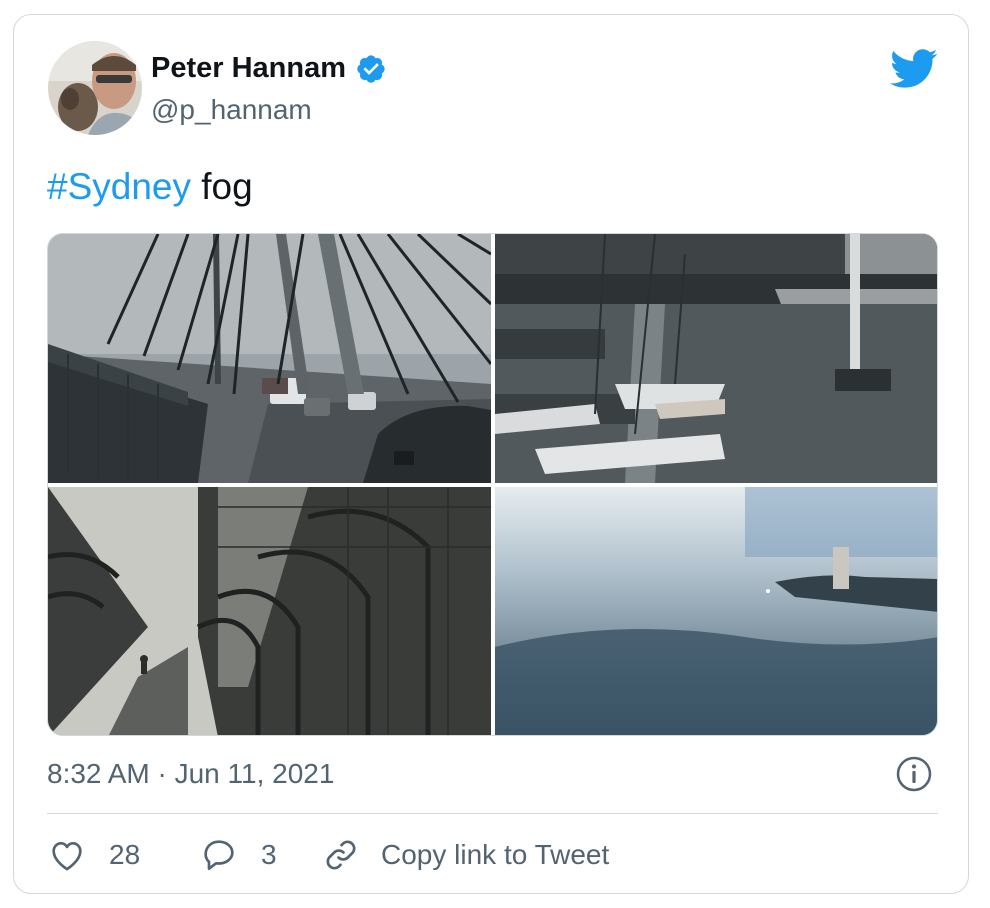 Image resolution: width=990 pixels, height=908 pixels. What do you see at coordinates (269, 358) in the screenshot?
I see `photo-bridge-cables-traffic` at bounding box center [269, 358].